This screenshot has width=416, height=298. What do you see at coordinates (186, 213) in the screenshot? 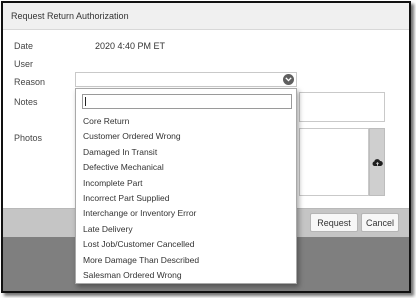
I see `reason-option: Interchange or Inventory Error` at bounding box center [186, 213].